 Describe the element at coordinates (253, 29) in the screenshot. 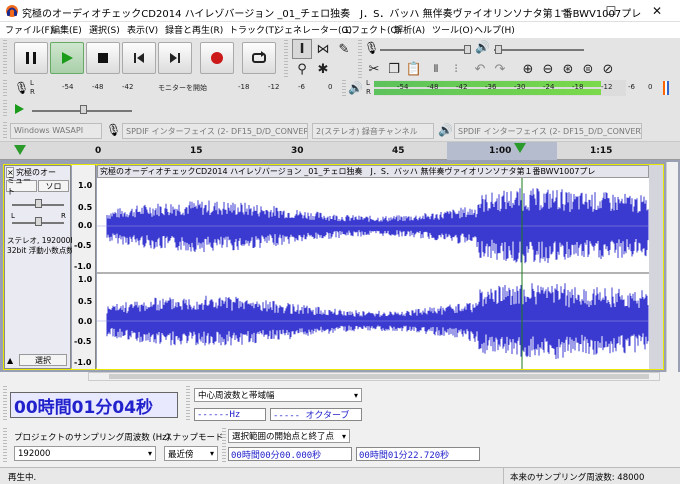

I see `menu-tracks: トラック(T)` at that location.